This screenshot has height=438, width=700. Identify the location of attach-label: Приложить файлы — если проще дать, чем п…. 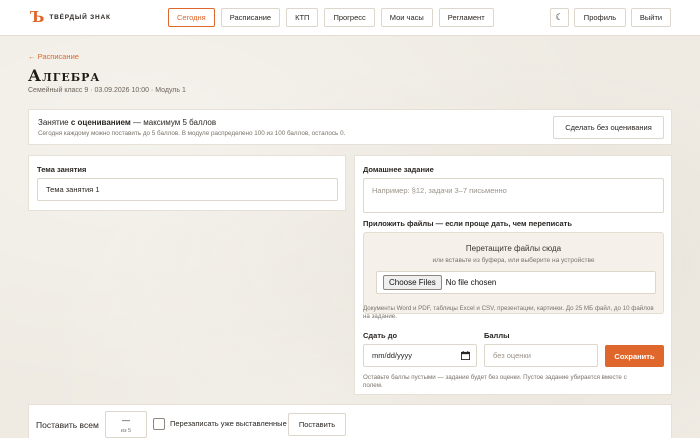
(467, 223).